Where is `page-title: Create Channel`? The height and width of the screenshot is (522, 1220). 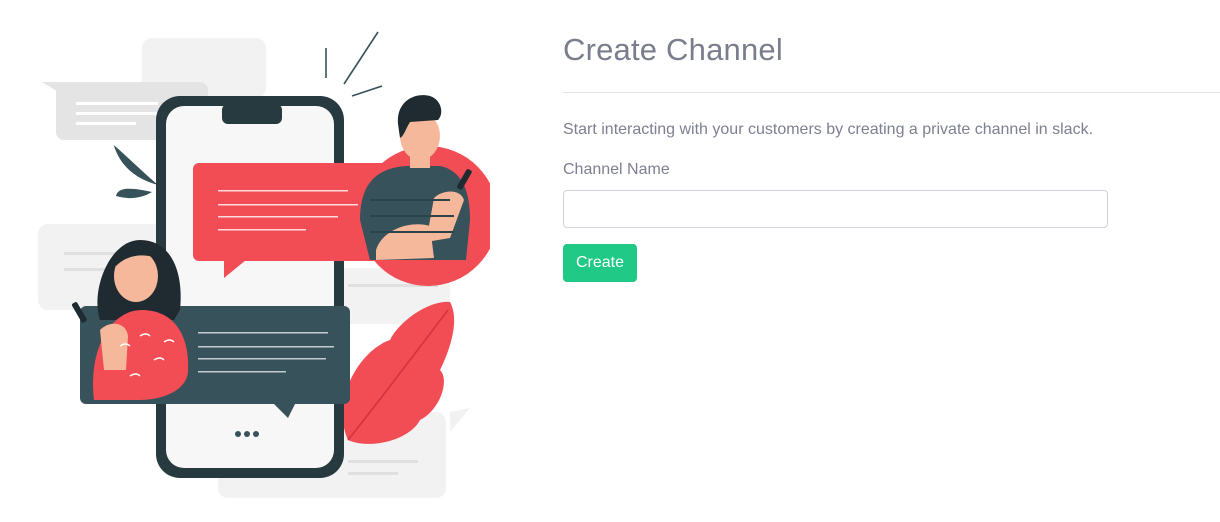 page-title: Create Channel is located at coordinates (673, 49).